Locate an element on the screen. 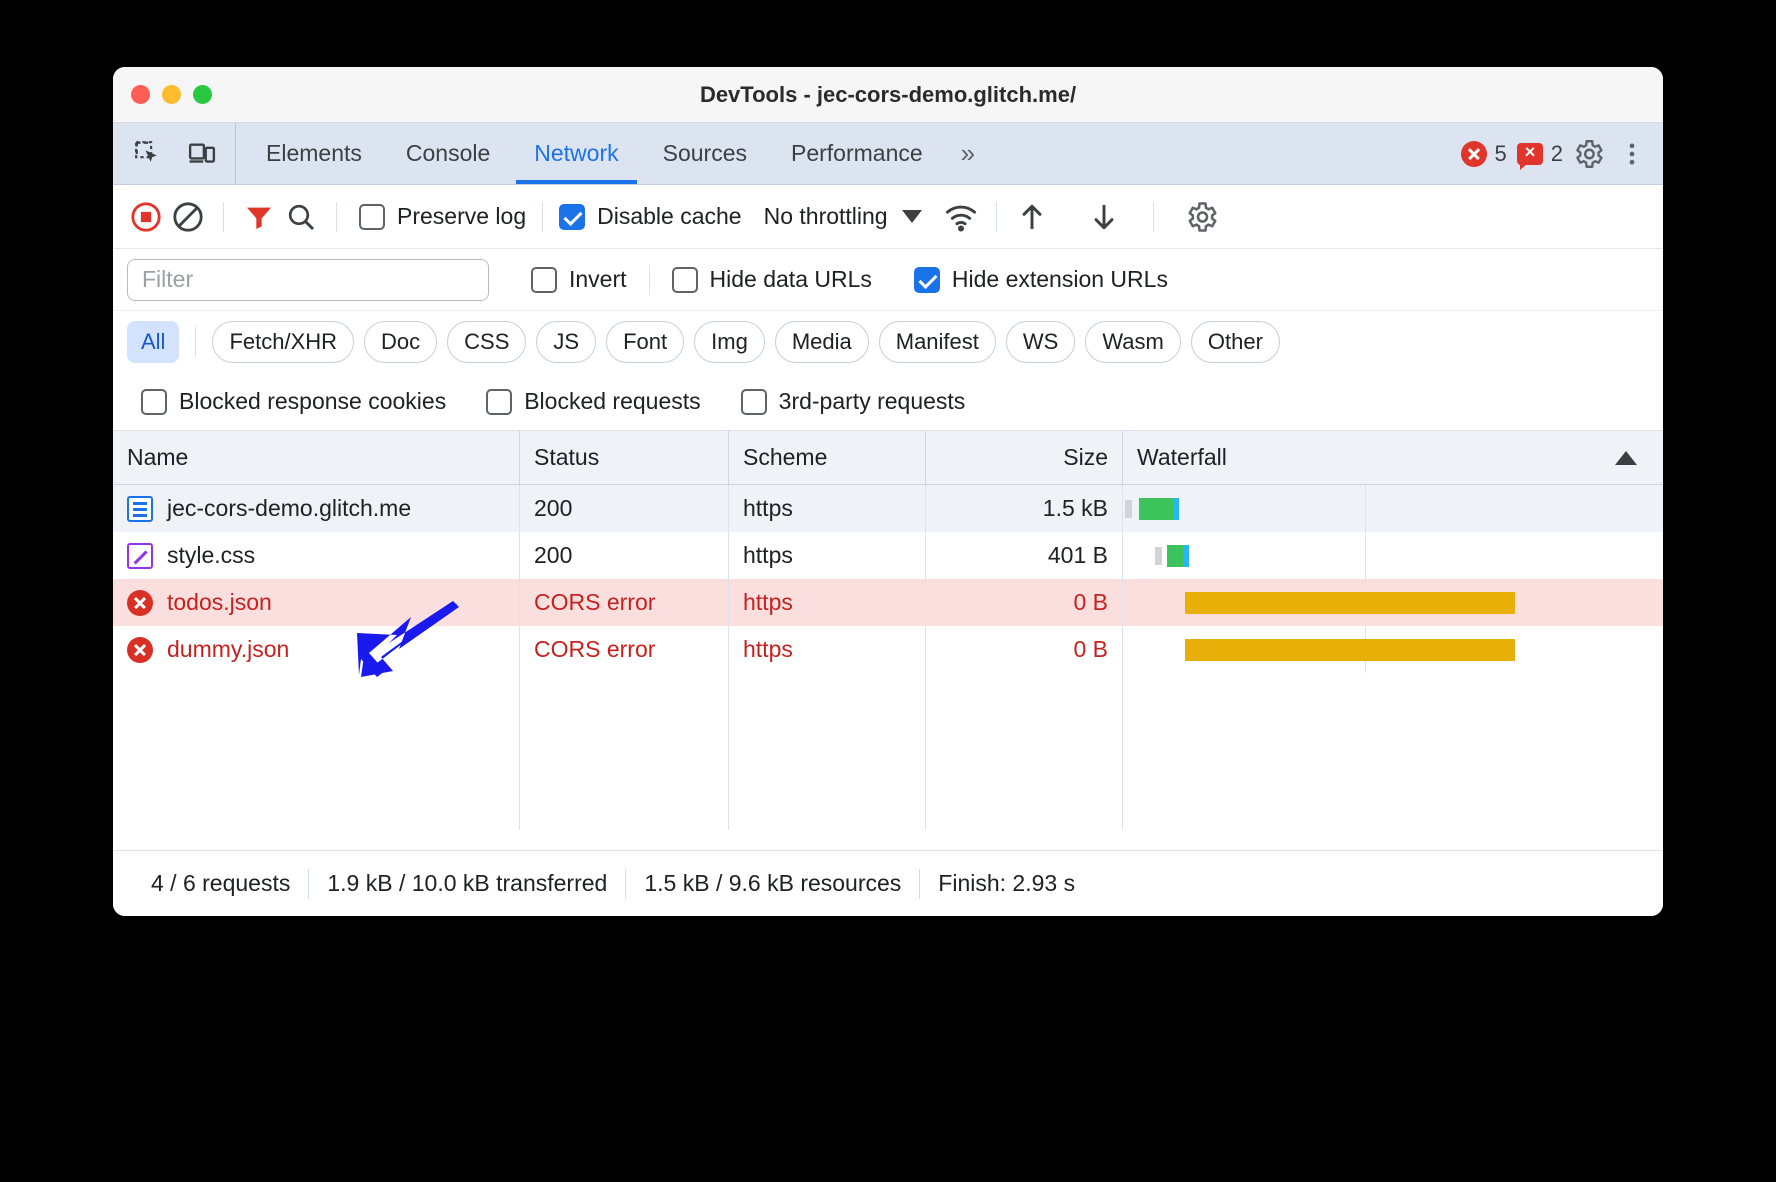  inspect-element-icon is located at coordinates (148, 154).